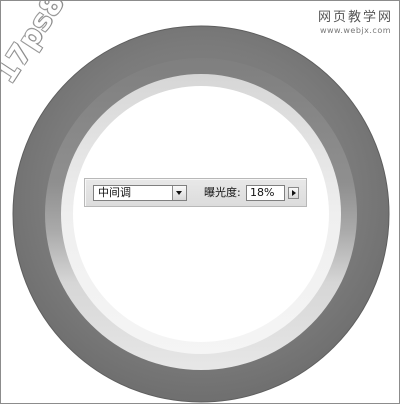 This screenshot has height=404, width=400. What do you see at coordinates (293, 193) in the screenshot?
I see `play-arrow-icon` at bounding box center [293, 193].